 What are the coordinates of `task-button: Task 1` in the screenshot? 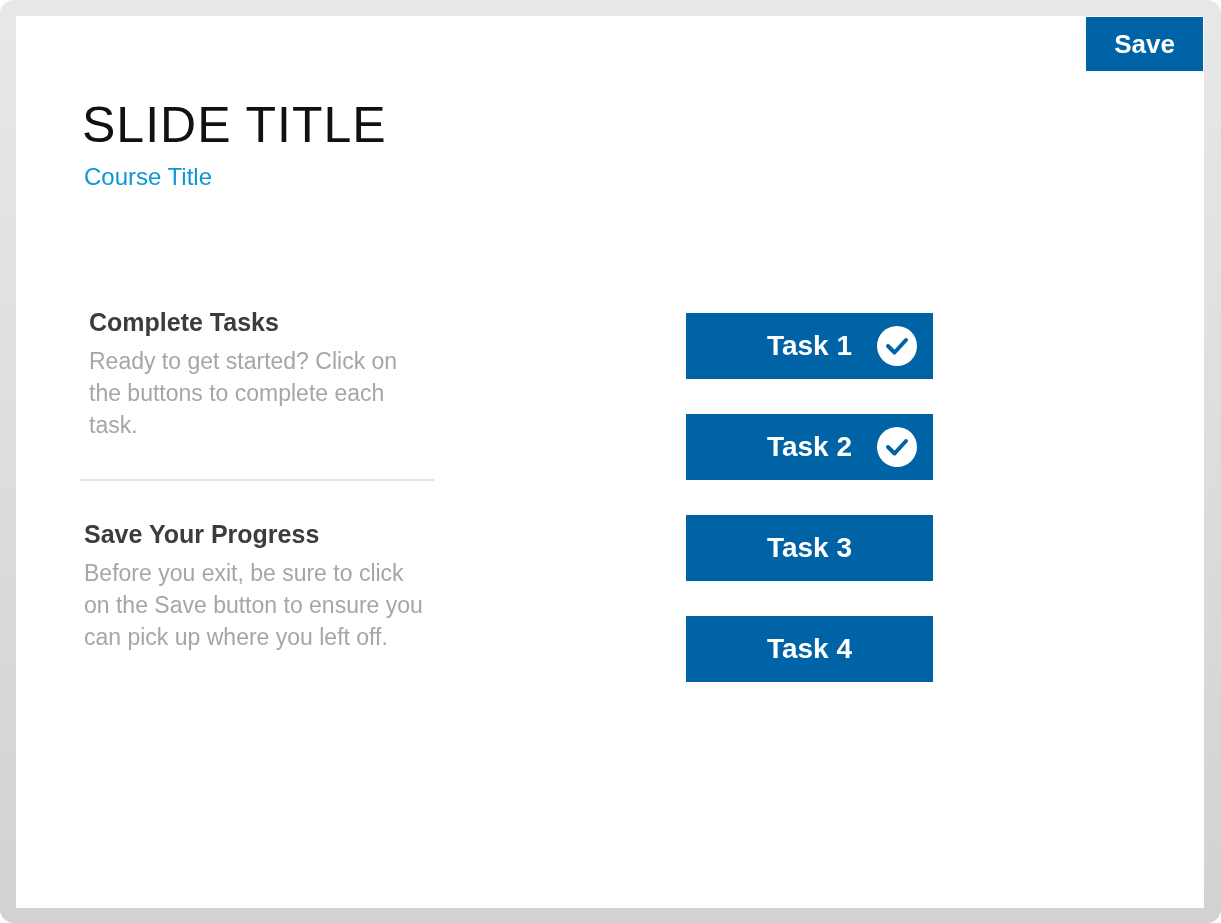 It's located at (809, 346).